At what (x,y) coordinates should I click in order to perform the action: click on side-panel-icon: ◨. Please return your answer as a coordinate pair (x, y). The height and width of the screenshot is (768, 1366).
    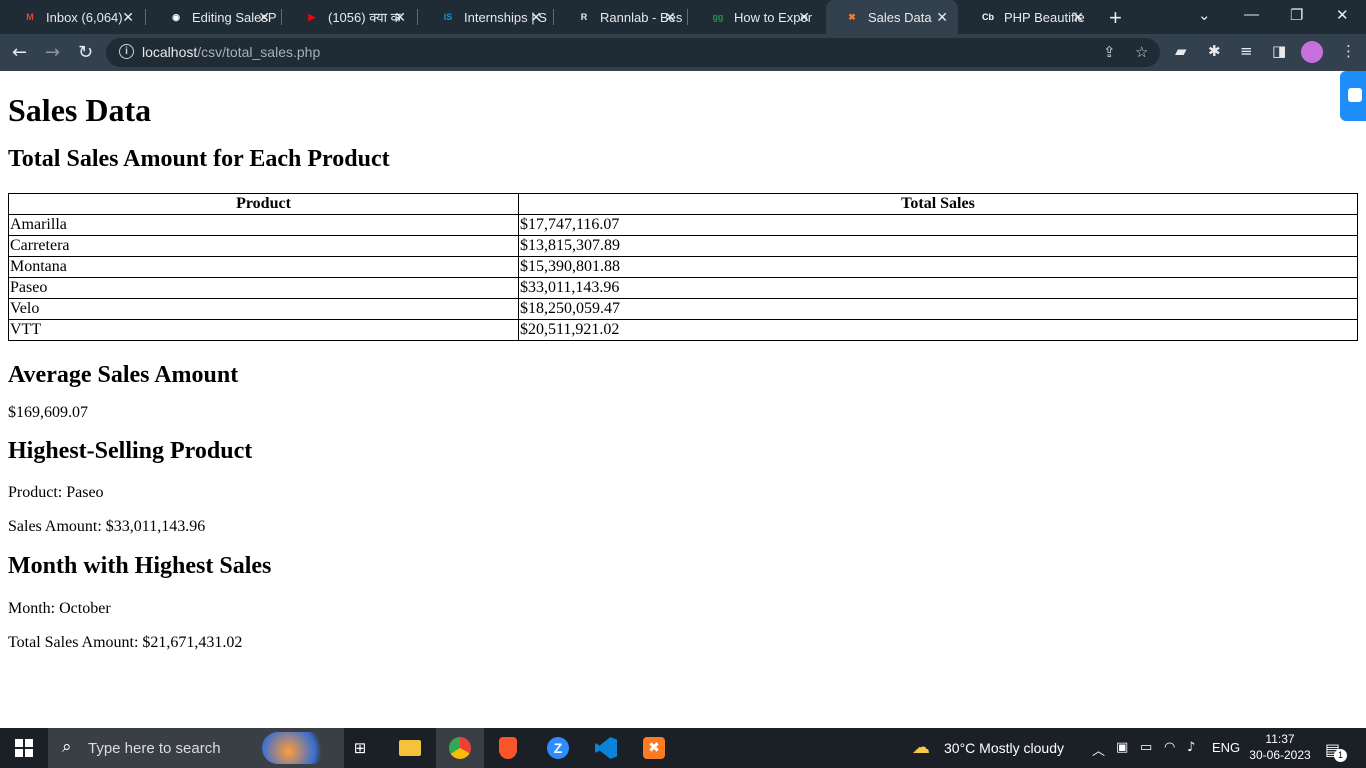
    Looking at the image, I should click on (1279, 51).